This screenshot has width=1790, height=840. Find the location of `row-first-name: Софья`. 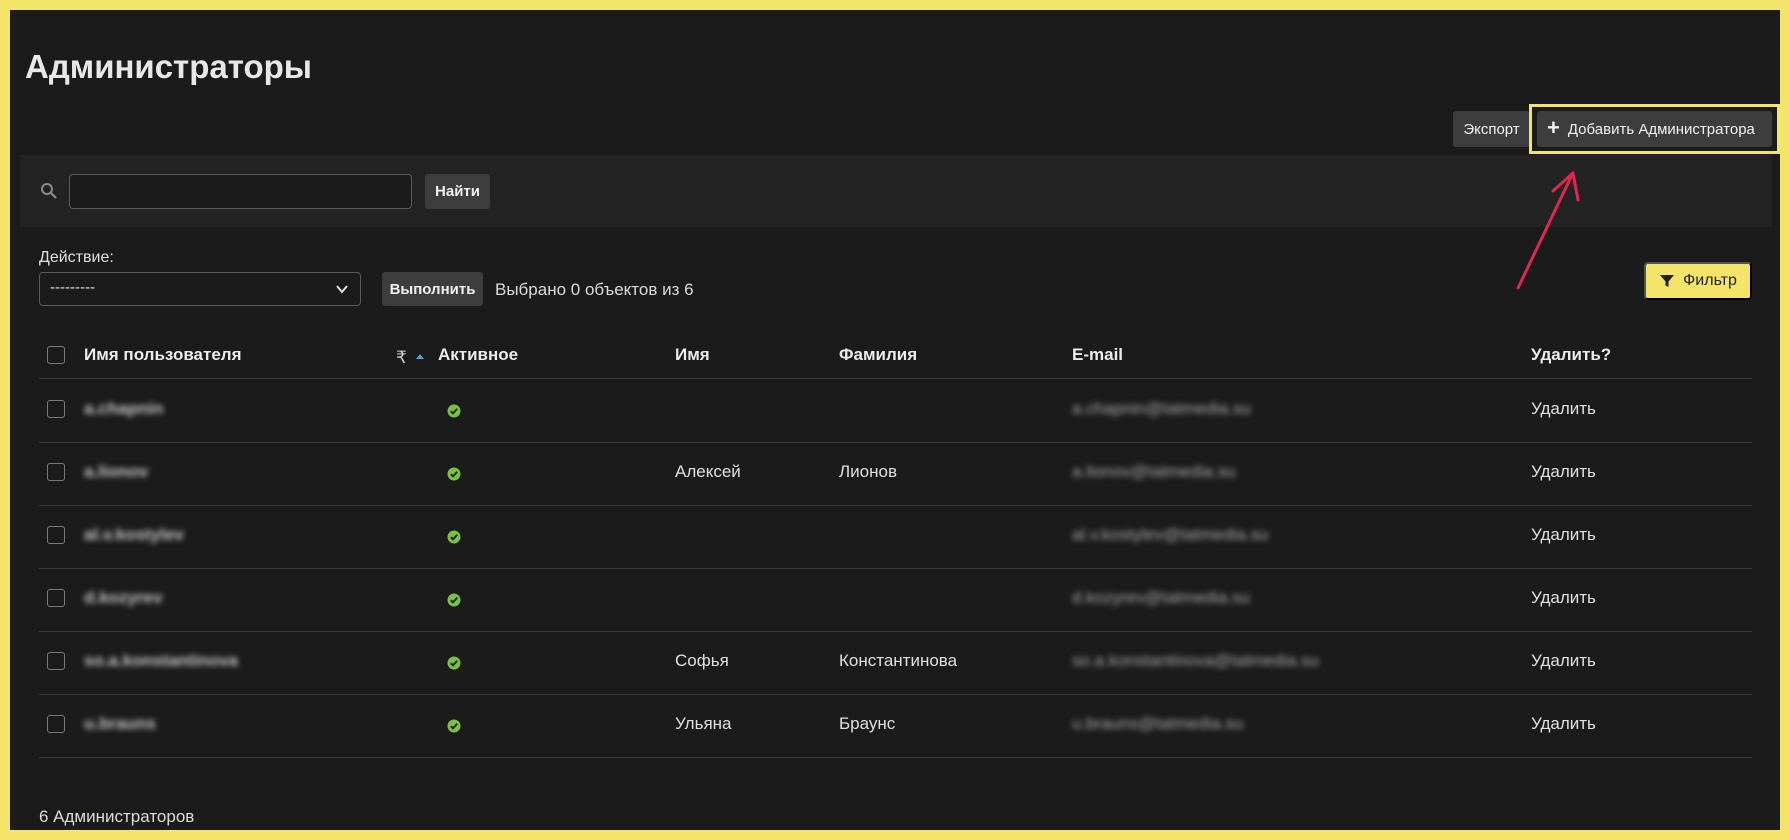

row-first-name: Софья is located at coordinates (702, 660).